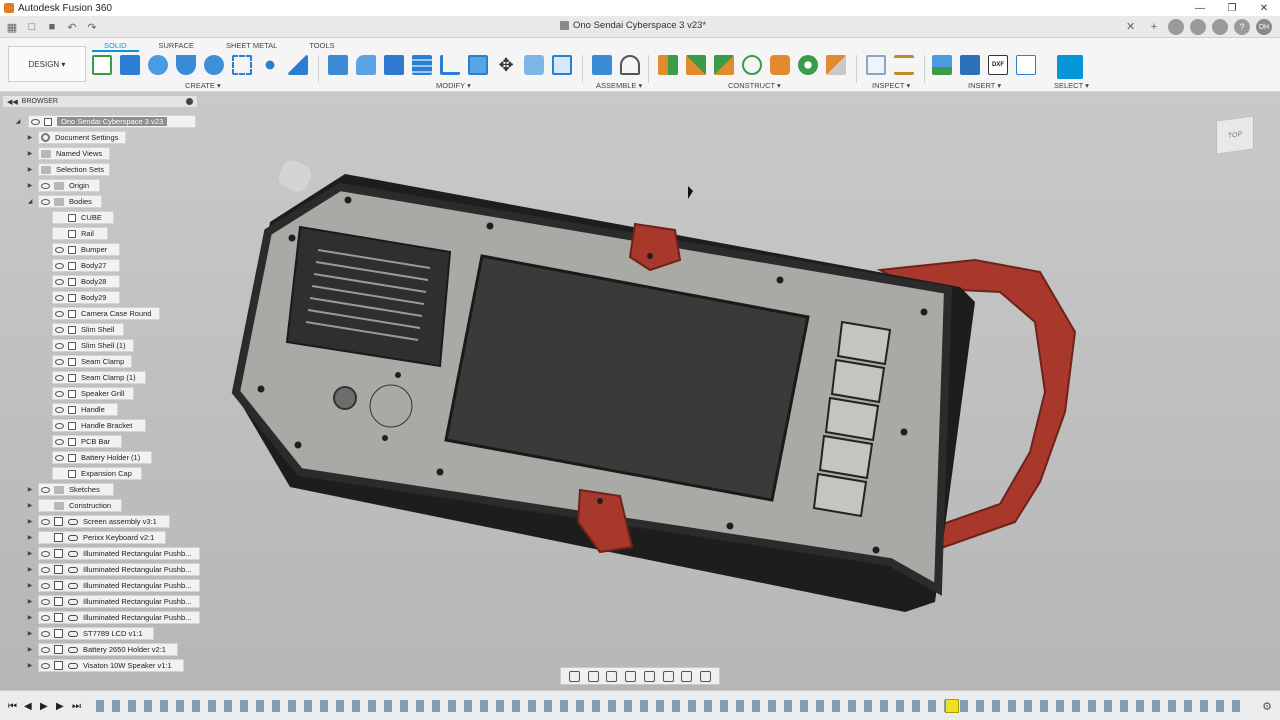 Image resolution: width=1280 pixels, height=720 pixels. Describe the element at coordinates (942, 65) in the screenshot. I see `insert-image-icon` at that location.